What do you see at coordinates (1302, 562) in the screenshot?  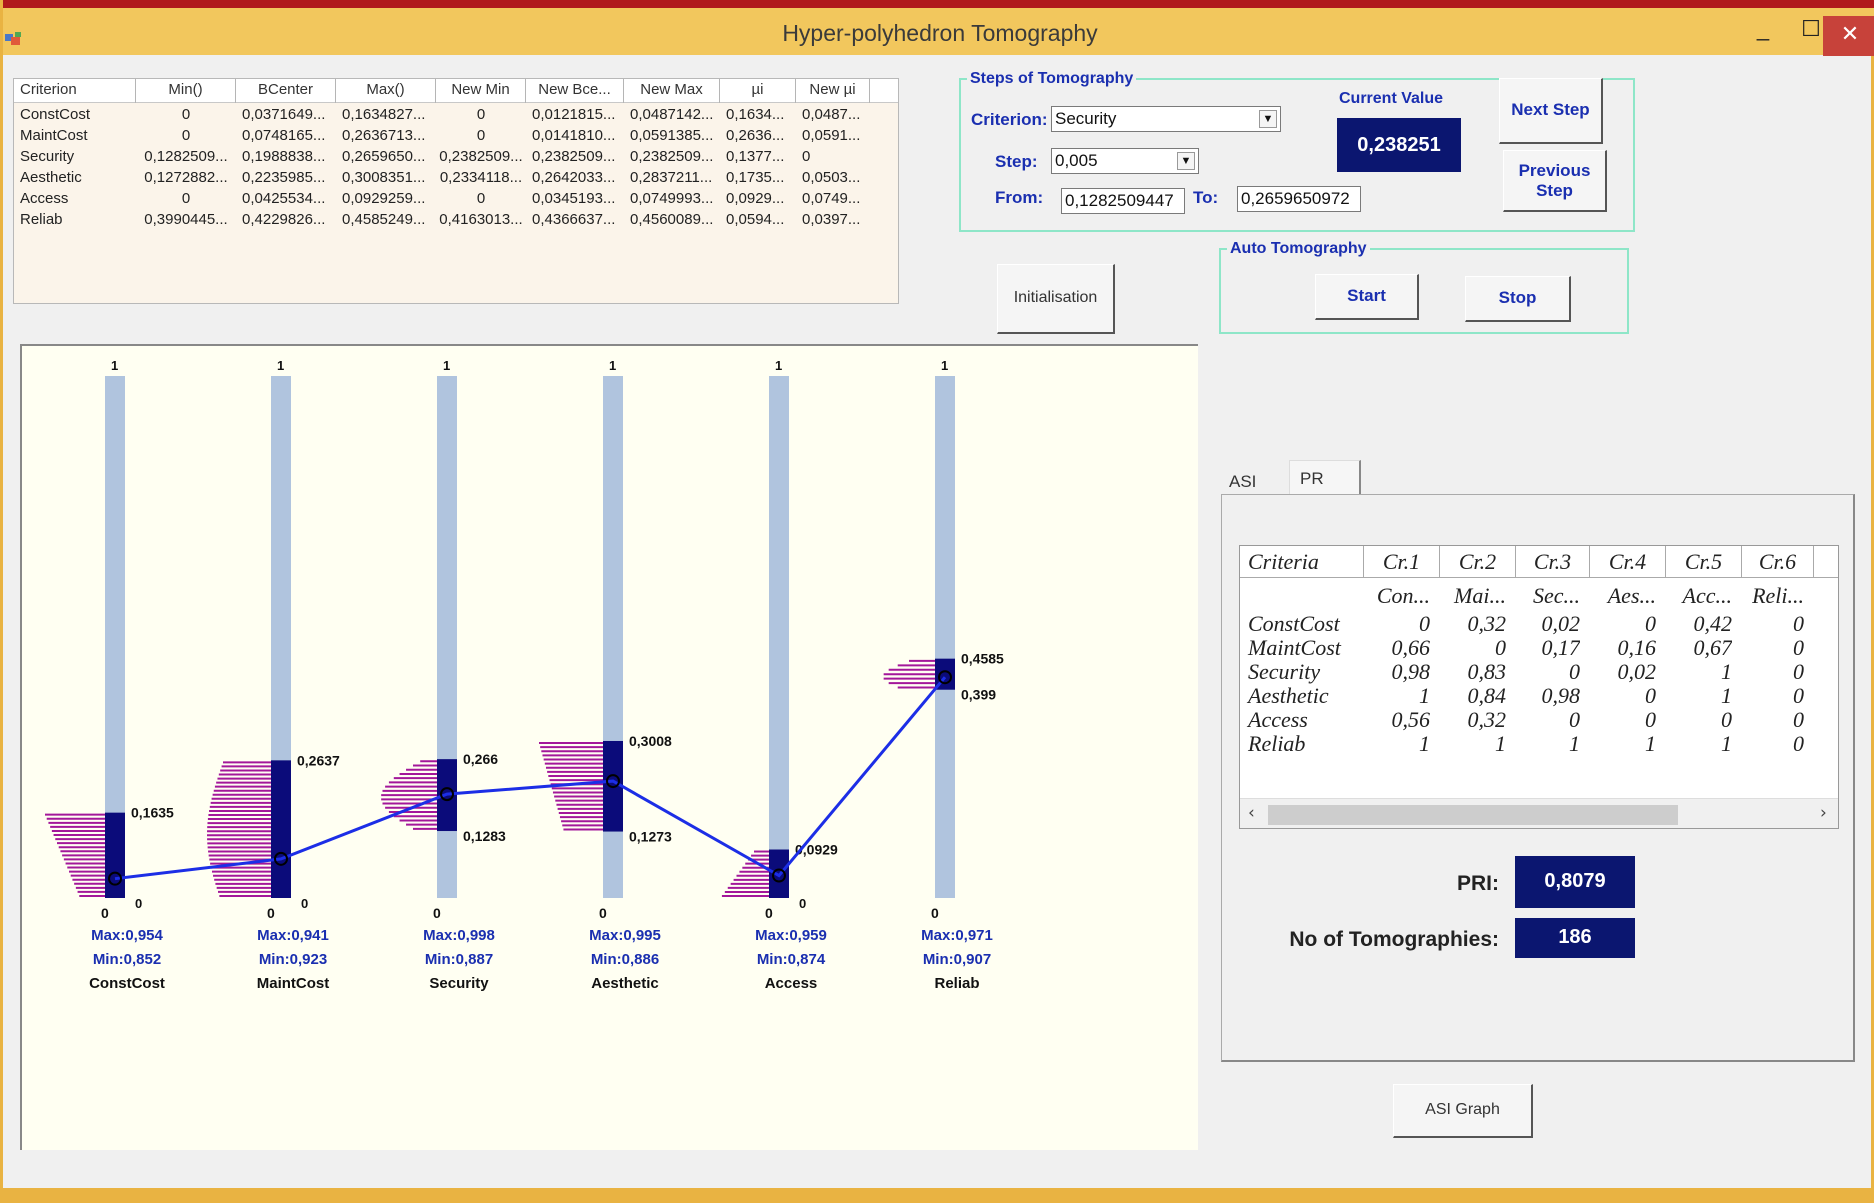 I see `matrix-column-header: Criteria` at bounding box center [1302, 562].